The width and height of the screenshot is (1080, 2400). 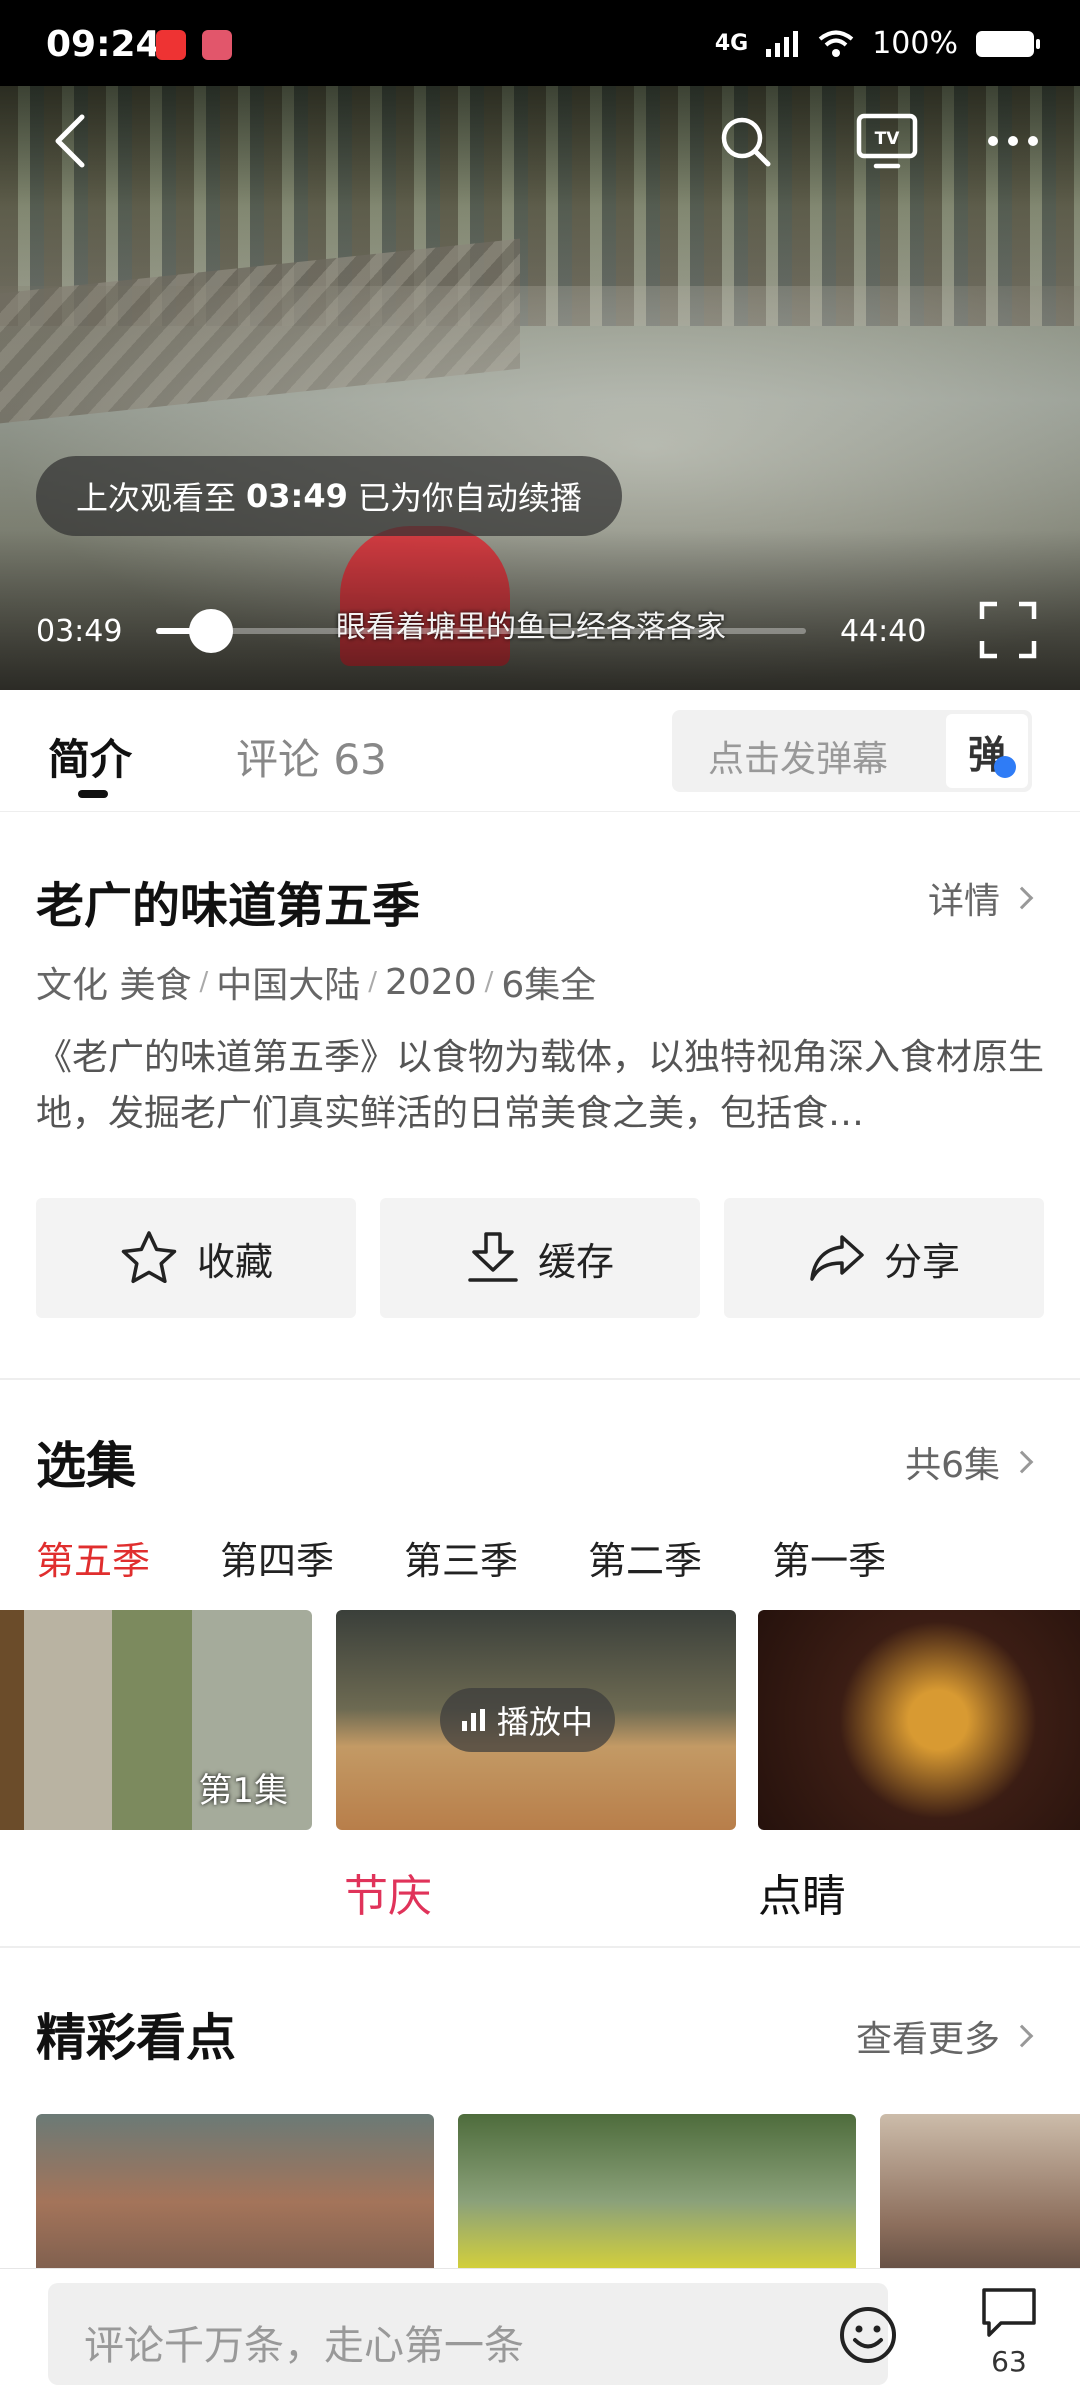 What do you see at coordinates (277, 1557) in the screenshot?
I see `season-tab-4: 第四季` at bounding box center [277, 1557].